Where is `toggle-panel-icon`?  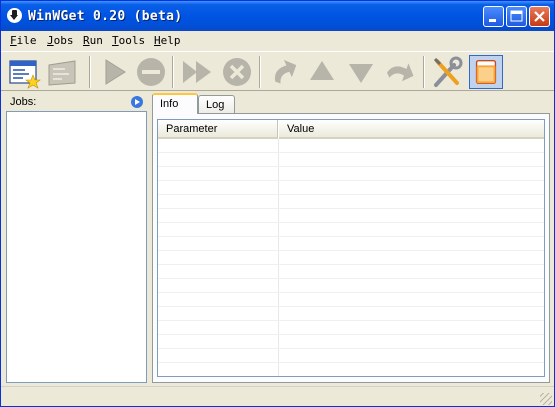
toggle-panel-icon is located at coordinates (486, 72).